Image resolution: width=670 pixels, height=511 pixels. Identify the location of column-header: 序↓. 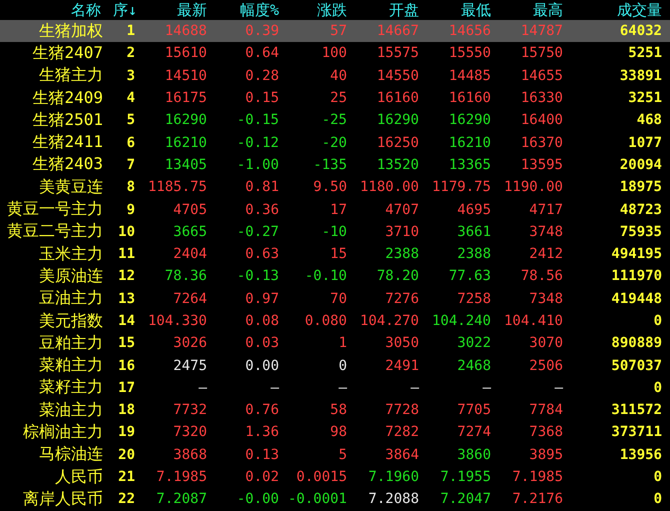
(121, 10).